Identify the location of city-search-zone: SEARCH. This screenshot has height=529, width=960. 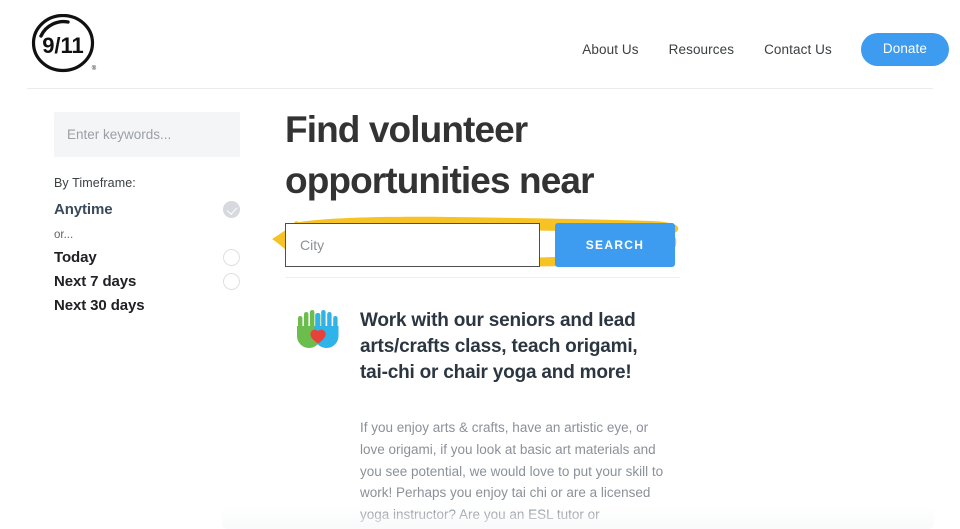
(478, 248).